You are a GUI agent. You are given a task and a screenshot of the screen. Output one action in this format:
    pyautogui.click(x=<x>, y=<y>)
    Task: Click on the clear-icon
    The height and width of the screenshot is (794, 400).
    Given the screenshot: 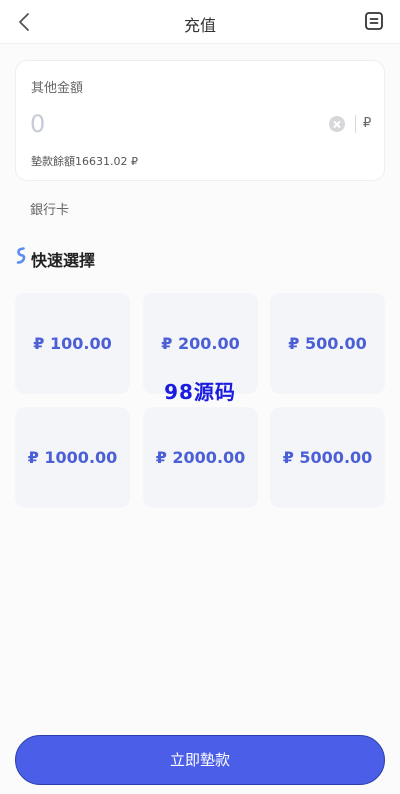 What is the action you would take?
    pyautogui.click(x=337, y=124)
    